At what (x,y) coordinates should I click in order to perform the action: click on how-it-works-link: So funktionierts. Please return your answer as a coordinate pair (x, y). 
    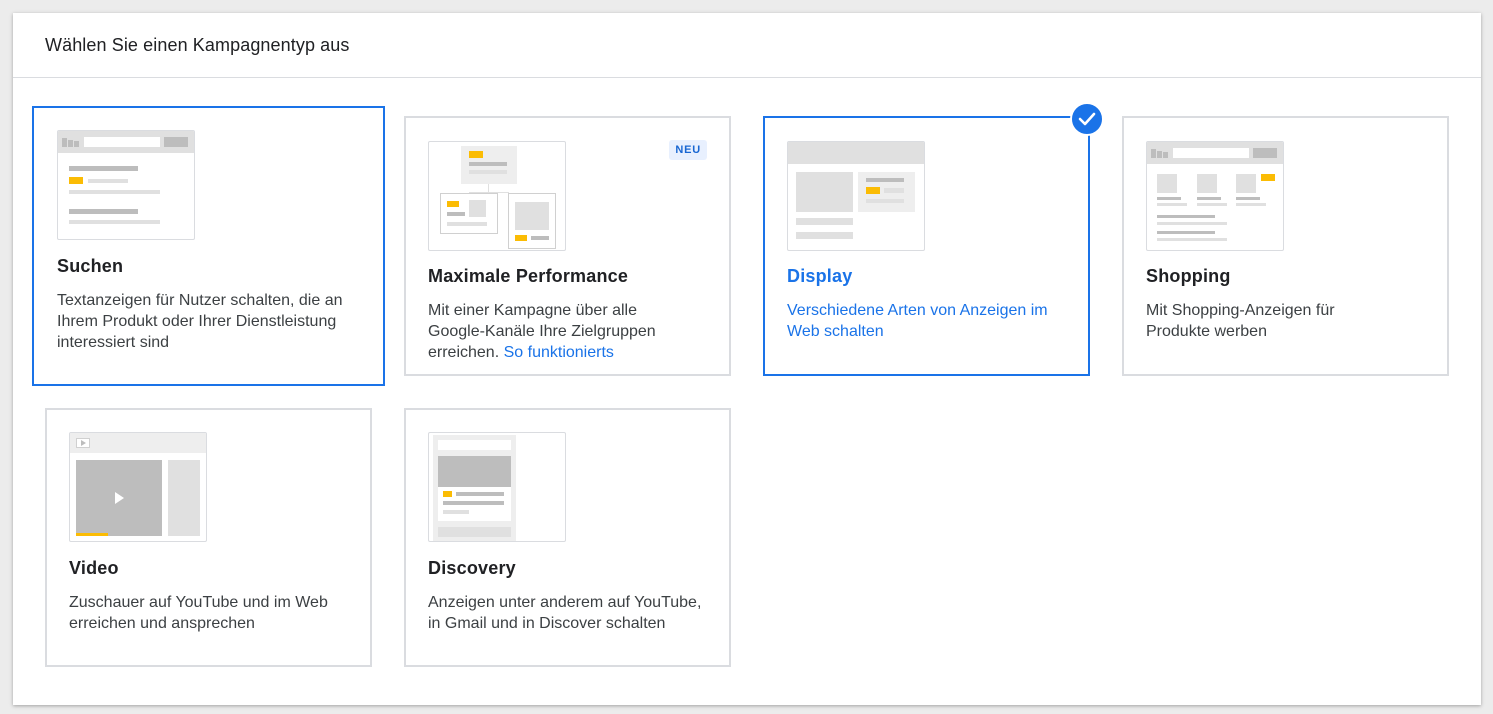
    Looking at the image, I should click on (559, 352).